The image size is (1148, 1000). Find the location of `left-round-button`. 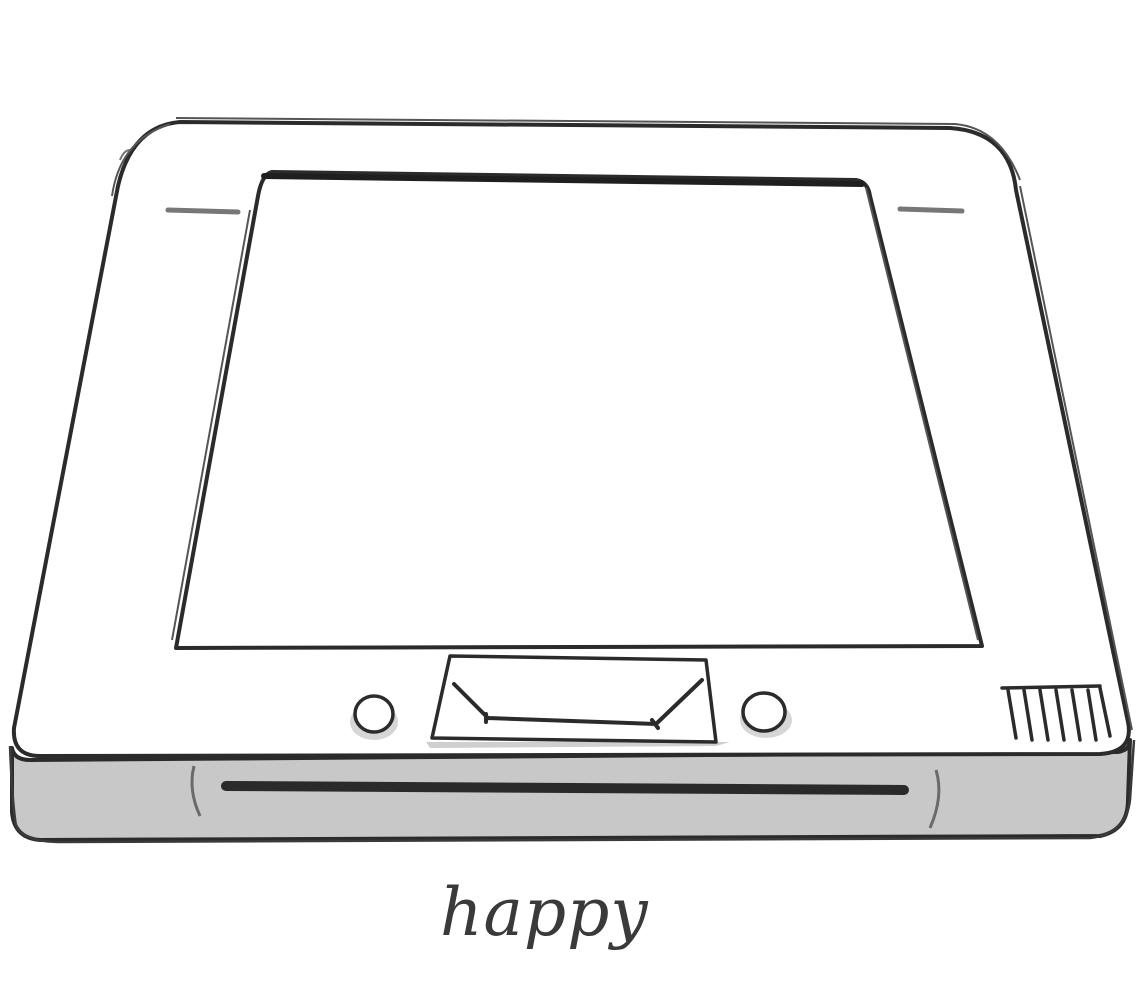

left-round-button is located at coordinates (374, 714).